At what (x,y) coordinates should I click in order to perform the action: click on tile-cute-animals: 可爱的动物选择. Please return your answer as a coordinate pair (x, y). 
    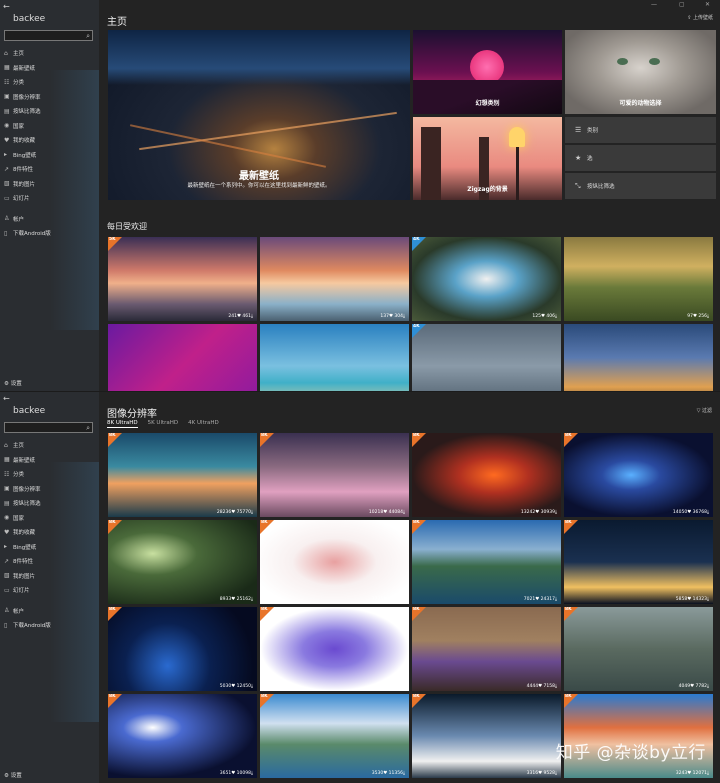
    Looking at the image, I should click on (640, 72).